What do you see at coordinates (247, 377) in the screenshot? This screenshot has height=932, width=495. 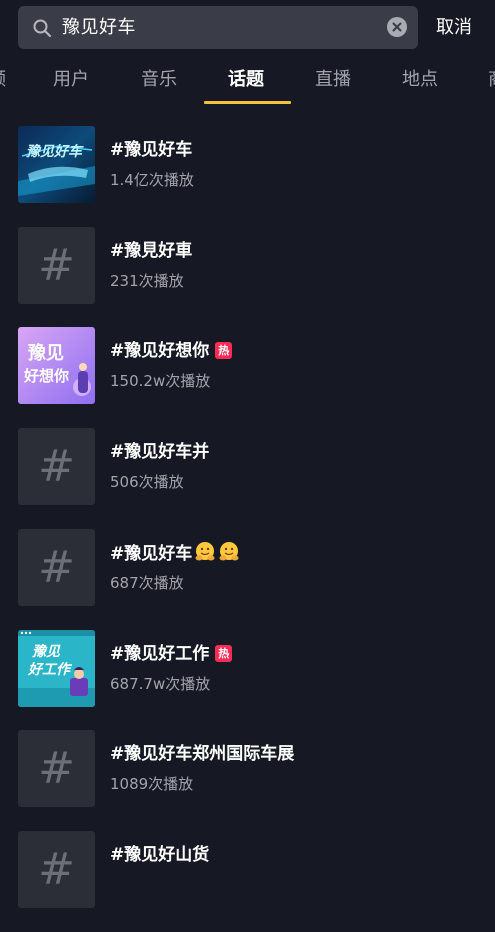 I see `topic-list-item: 豫见 好想你 #豫见好想你热 150.2w次播放` at bounding box center [247, 377].